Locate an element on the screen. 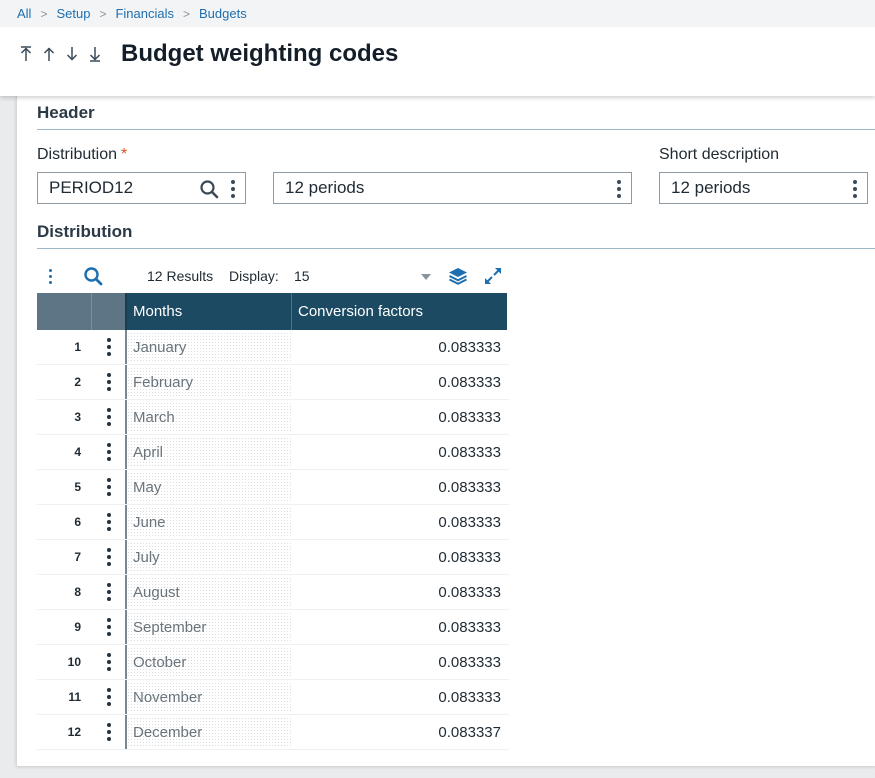  row-number: 10 is located at coordinates (74, 662).